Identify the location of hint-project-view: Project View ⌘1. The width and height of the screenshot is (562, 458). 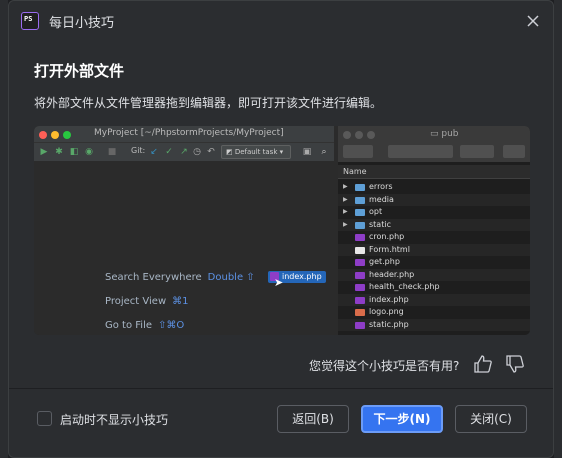
(147, 301).